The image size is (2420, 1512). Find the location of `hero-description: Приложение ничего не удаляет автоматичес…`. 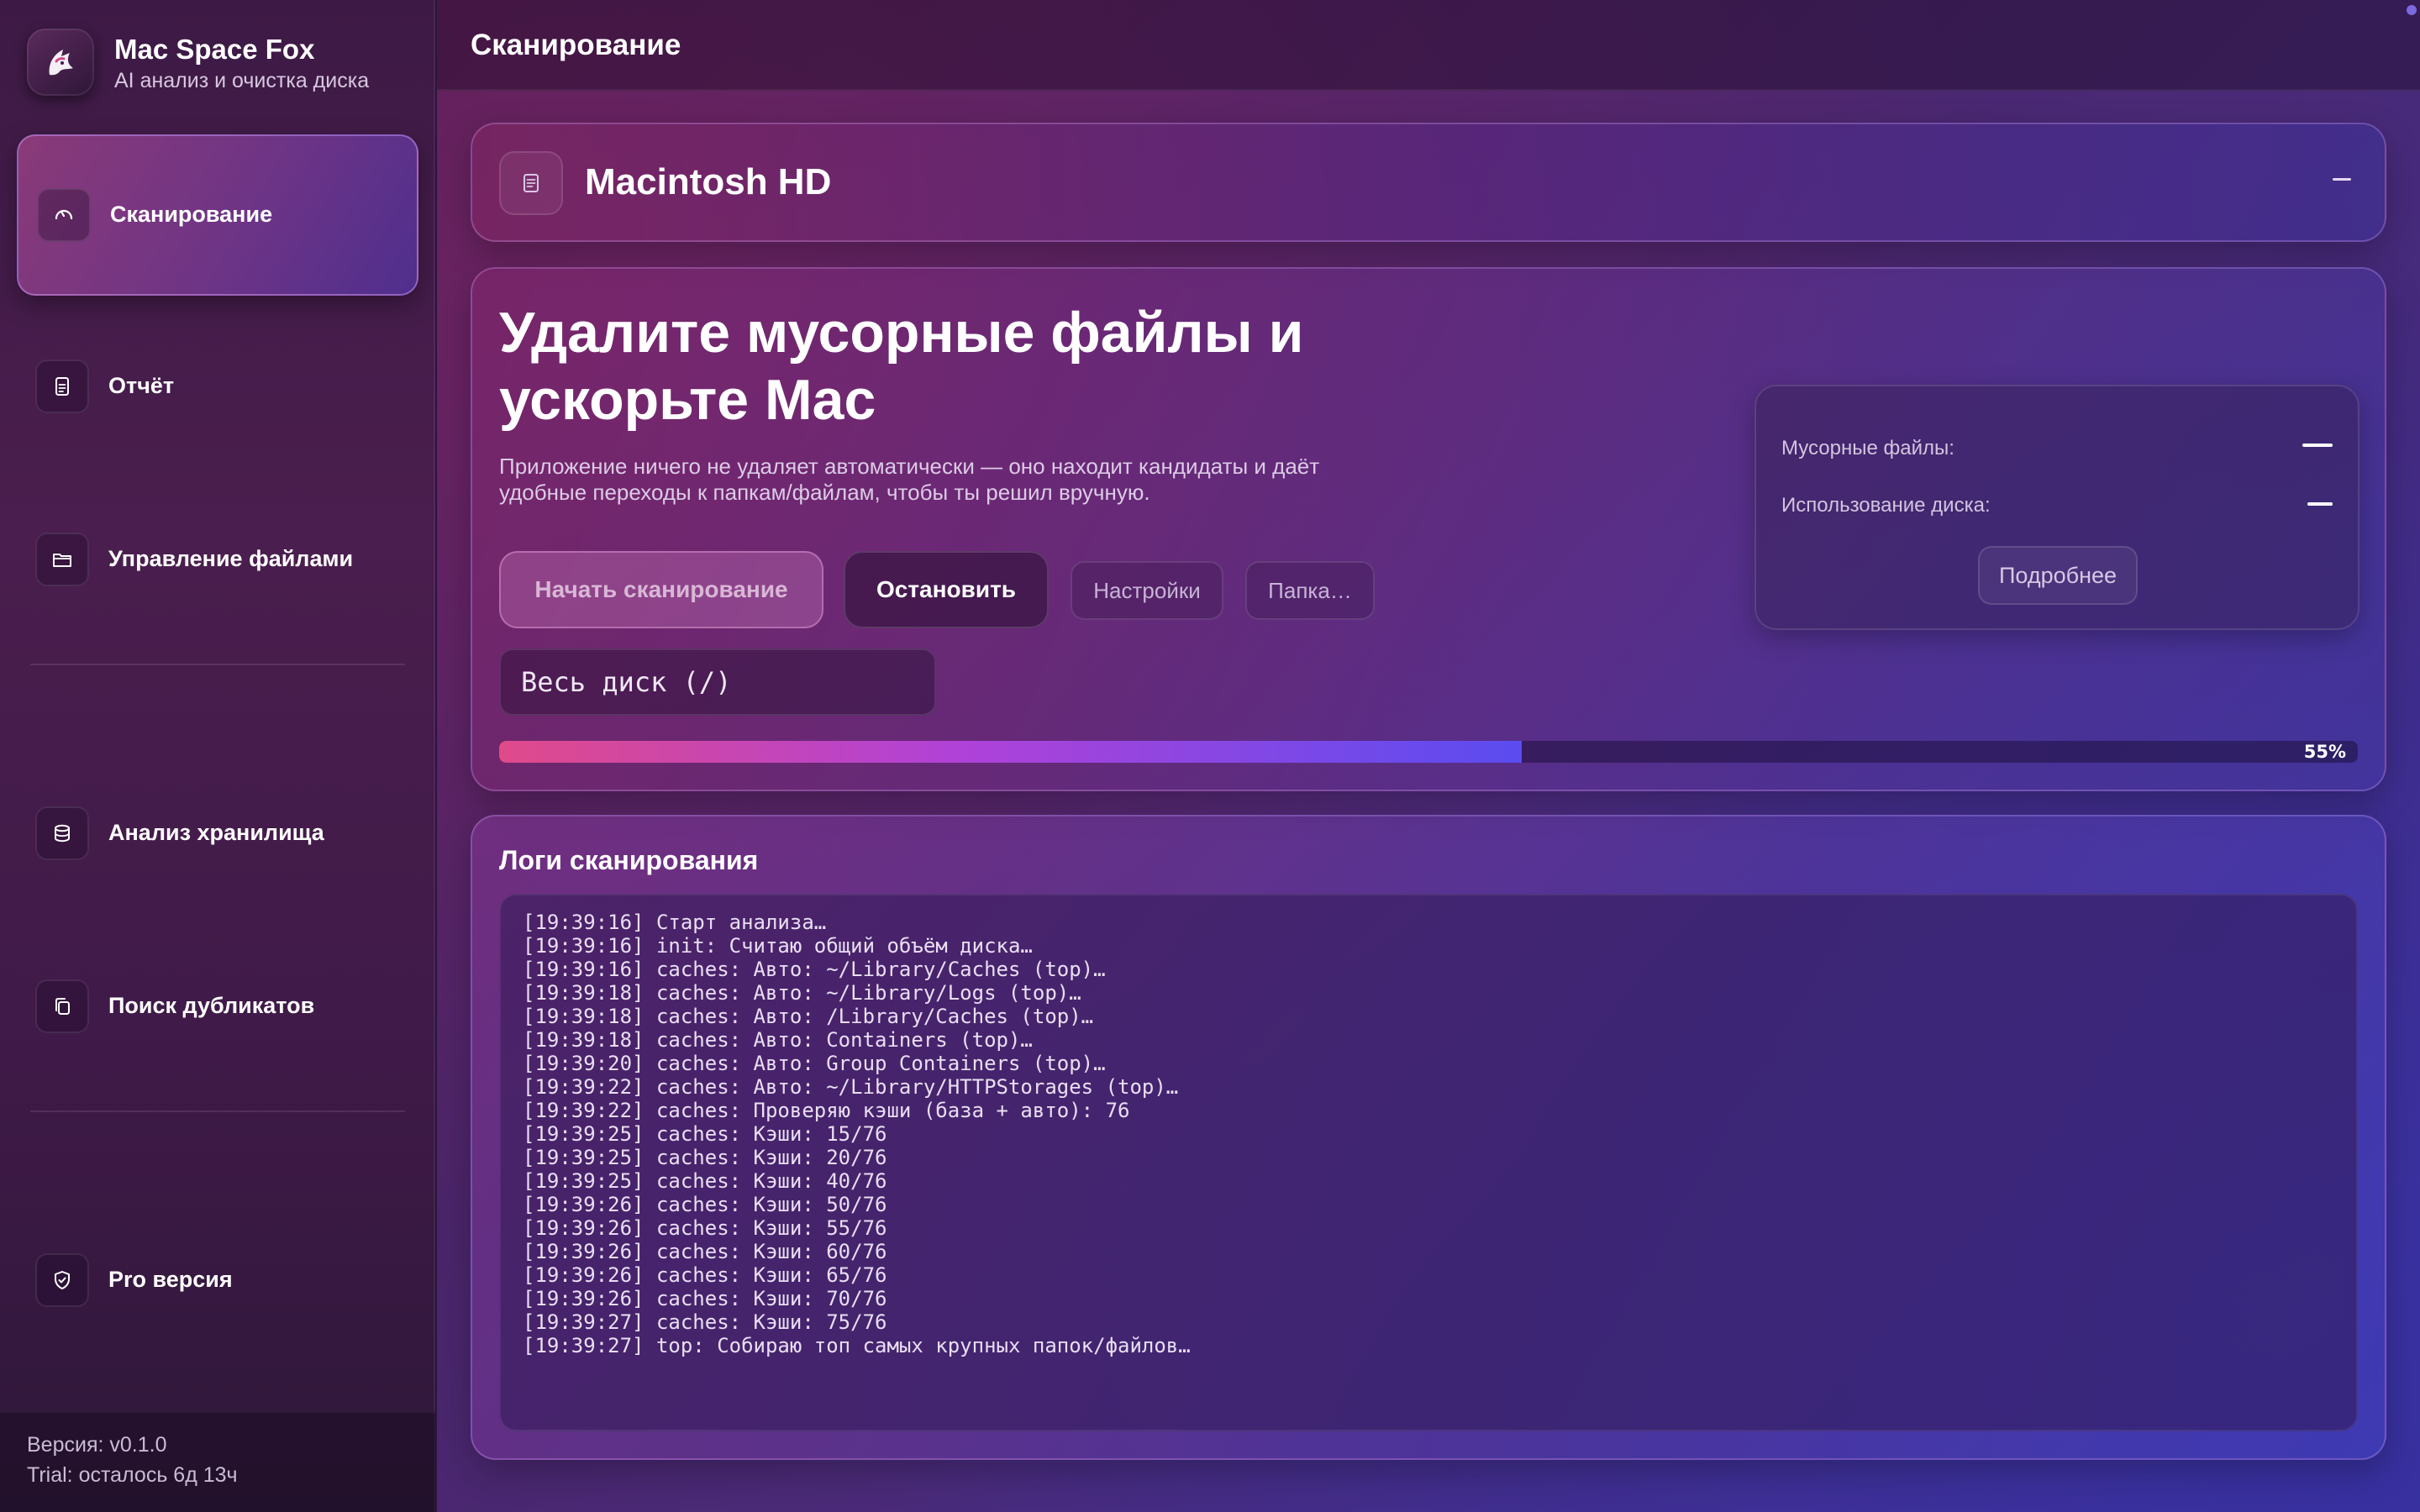

hero-description: Приложение ничего не удаляет автоматичес… is located at coordinates (909, 479).